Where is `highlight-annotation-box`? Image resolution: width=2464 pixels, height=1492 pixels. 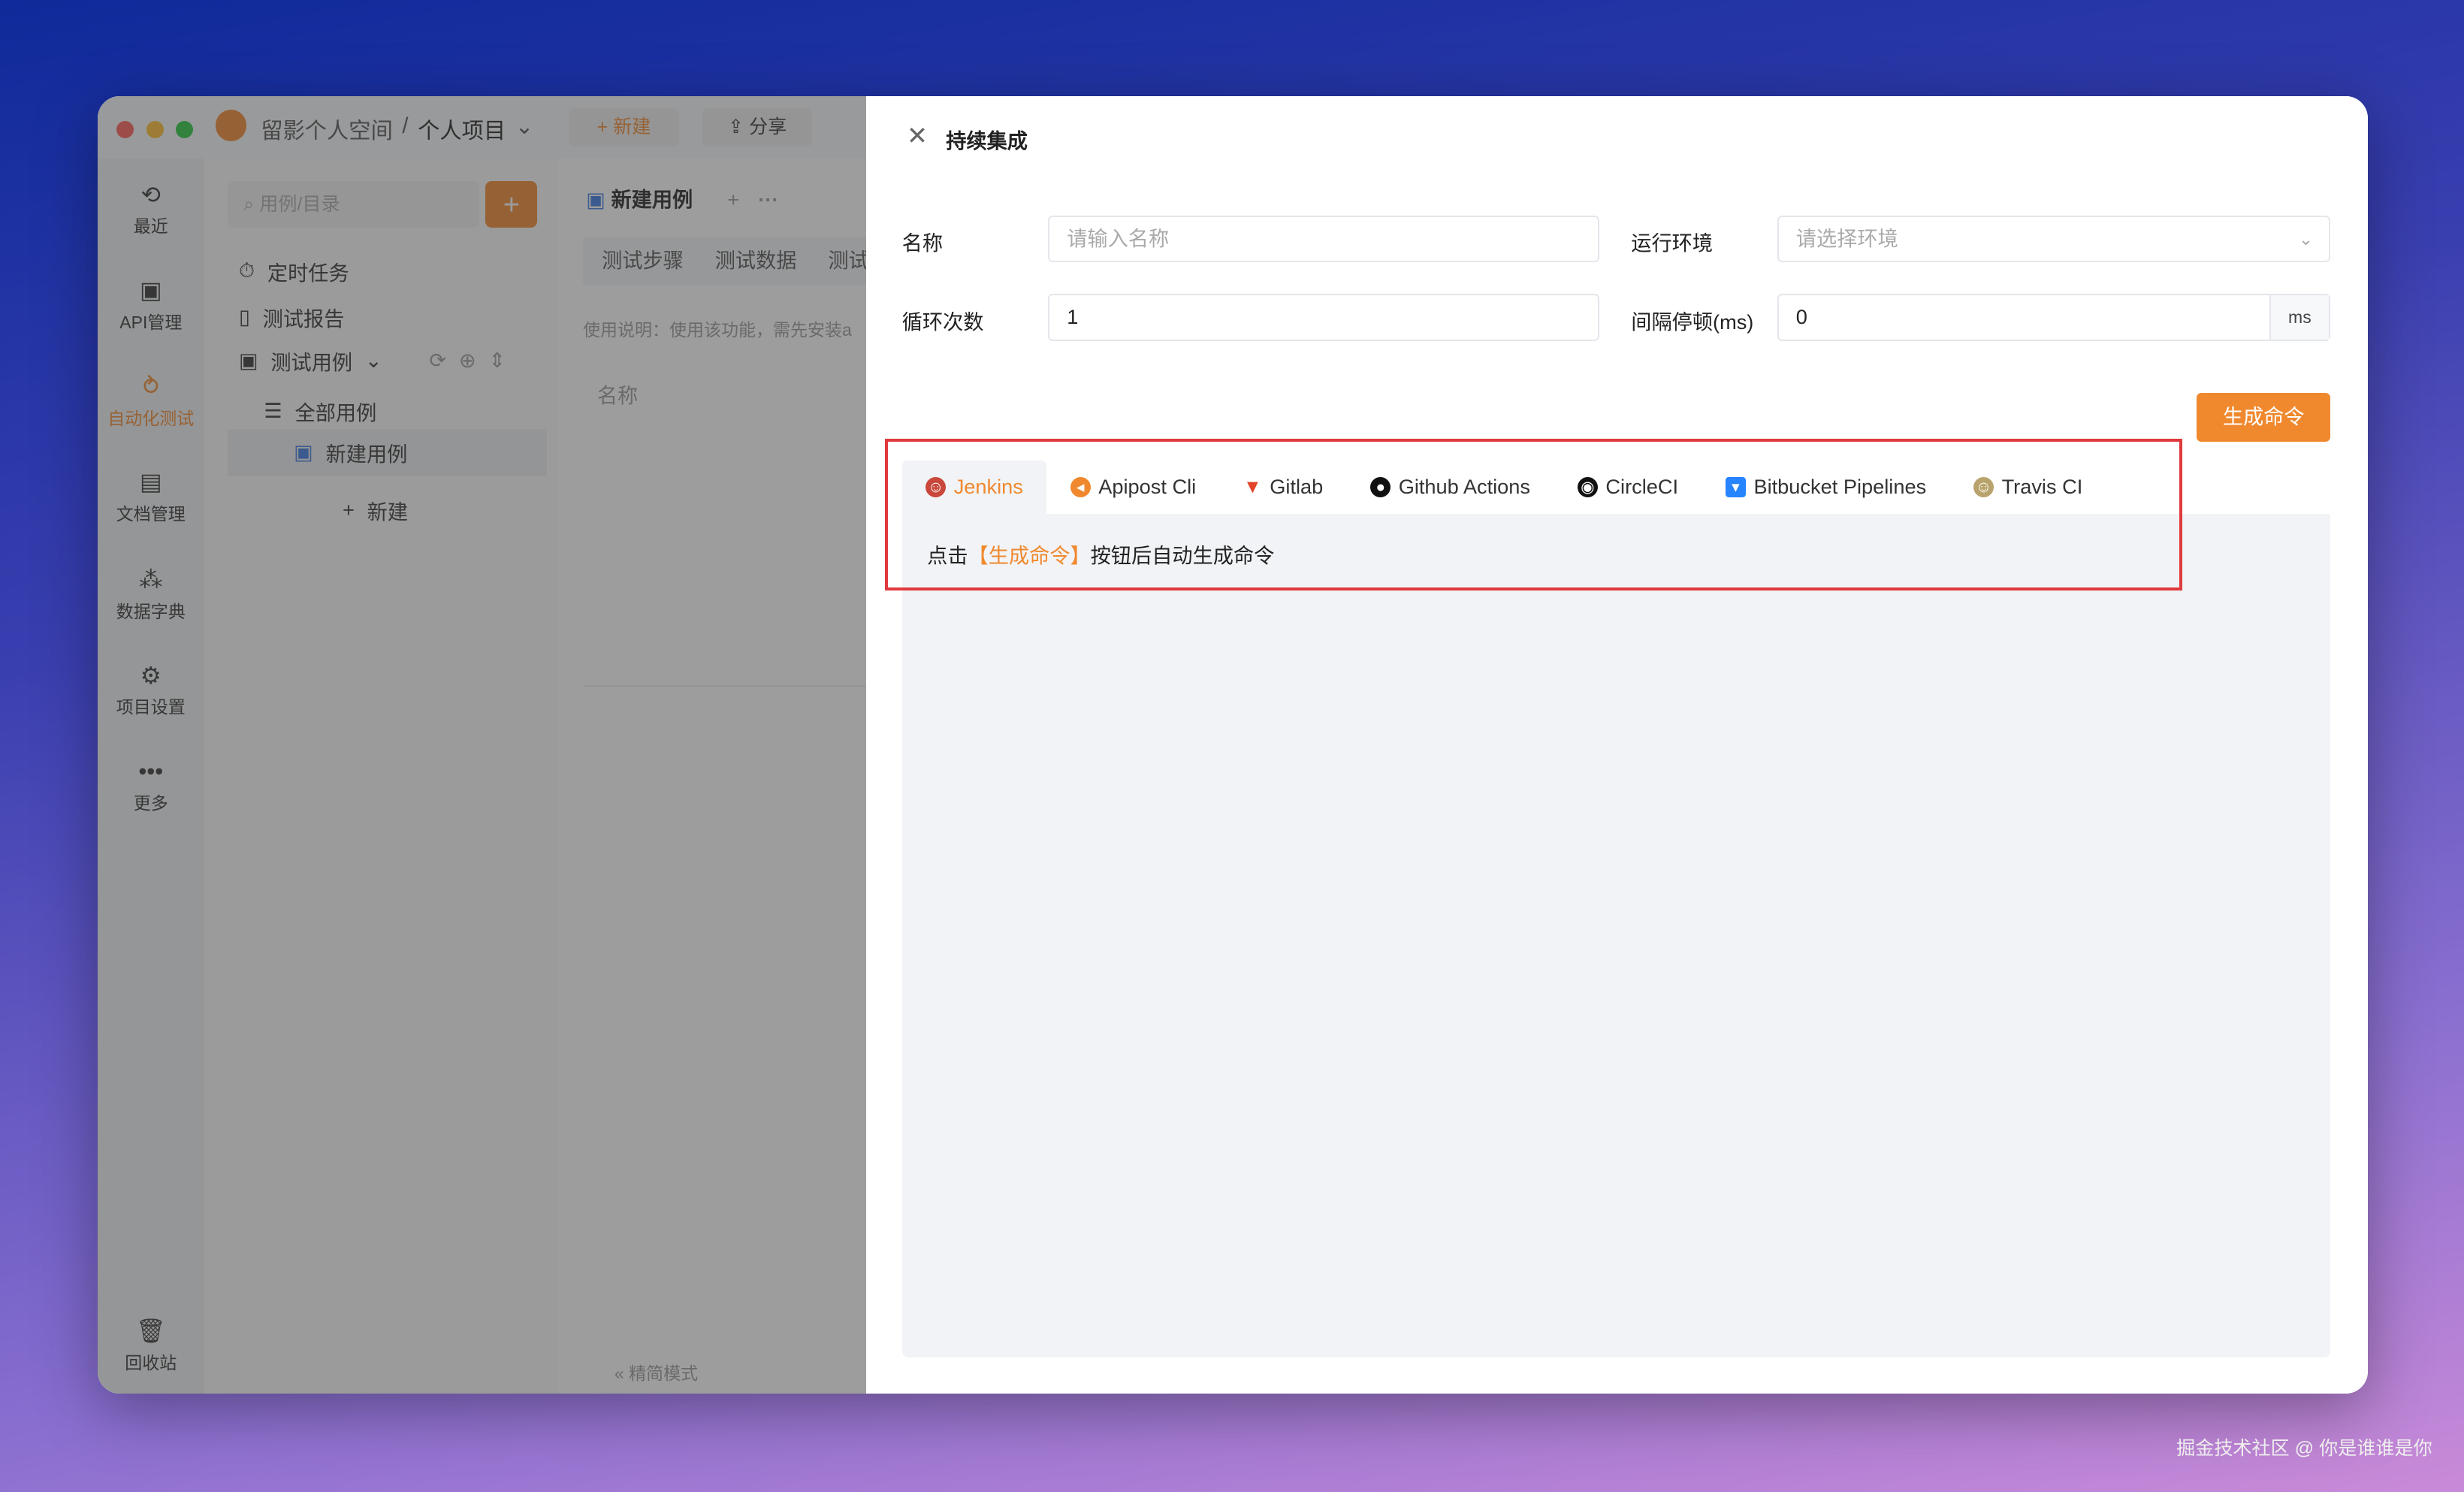 highlight-annotation-box is located at coordinates (1533, 515).